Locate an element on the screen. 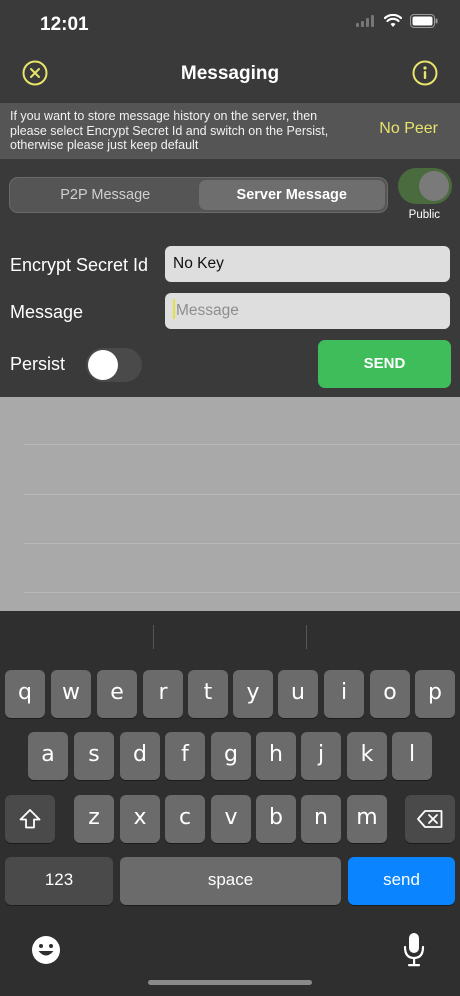 The height and width of the screenshot is (996, 460). status-bar: 12:01 is located at coordinates (230, 24).